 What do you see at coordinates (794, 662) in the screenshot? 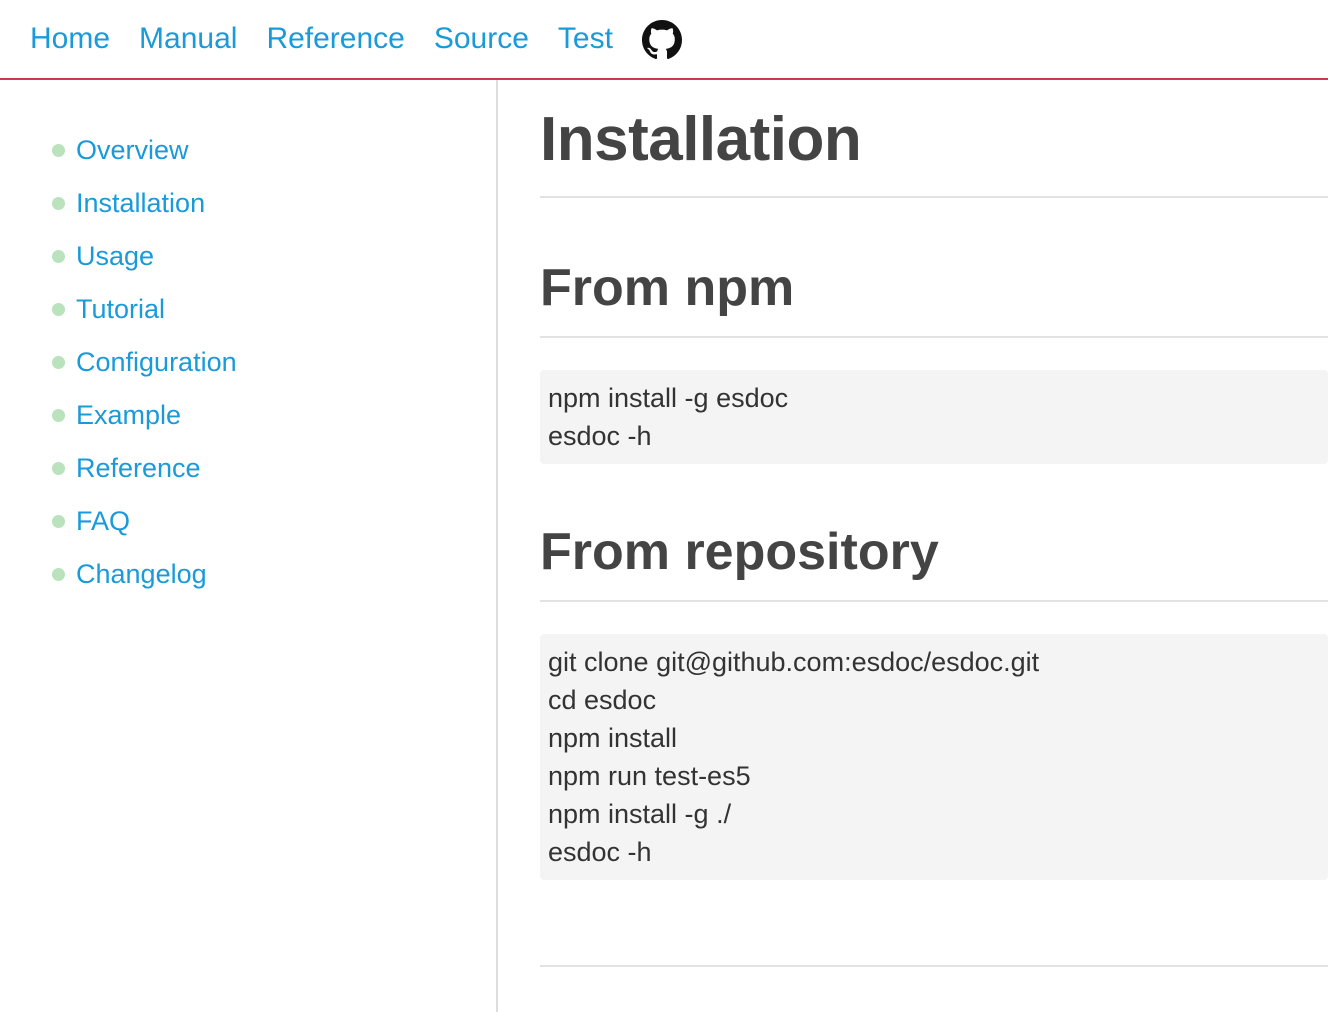
I see `code-line: git clone git@github.com:esdoc/esdoc.git` at bounding box center [794, 662].